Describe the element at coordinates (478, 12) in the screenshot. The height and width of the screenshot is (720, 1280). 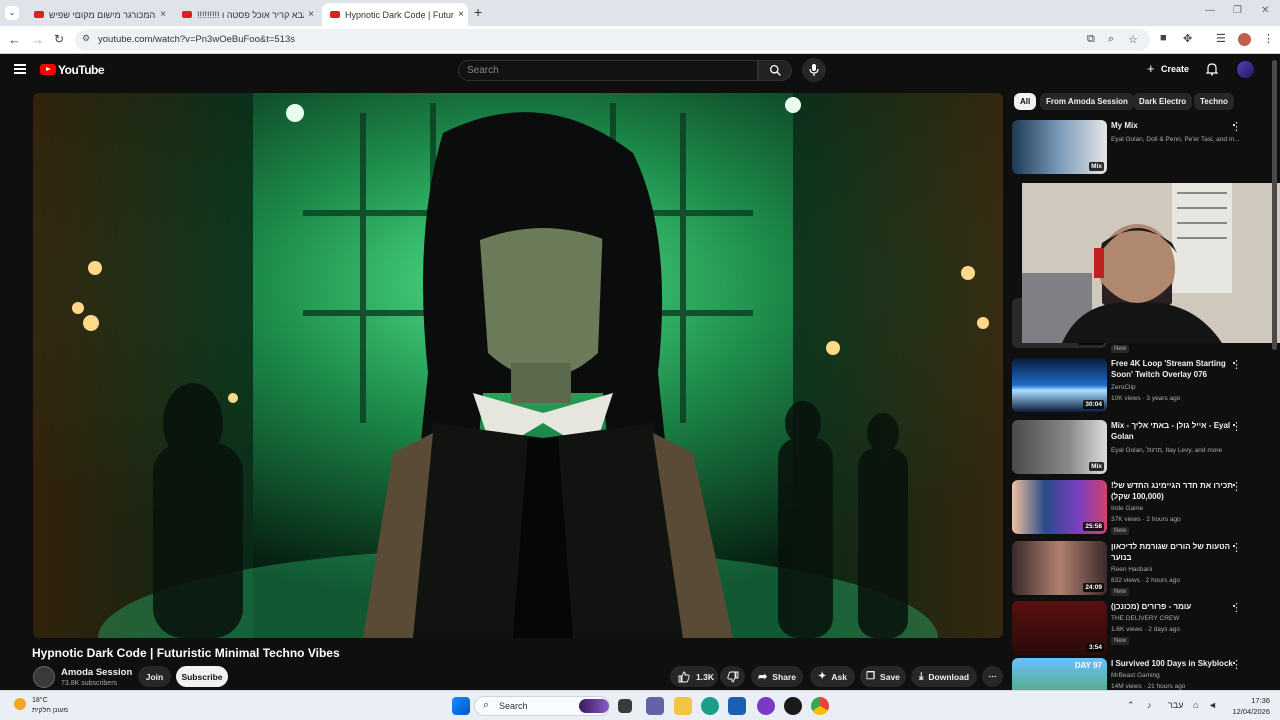
I see `new-tab-button: +` at that location.